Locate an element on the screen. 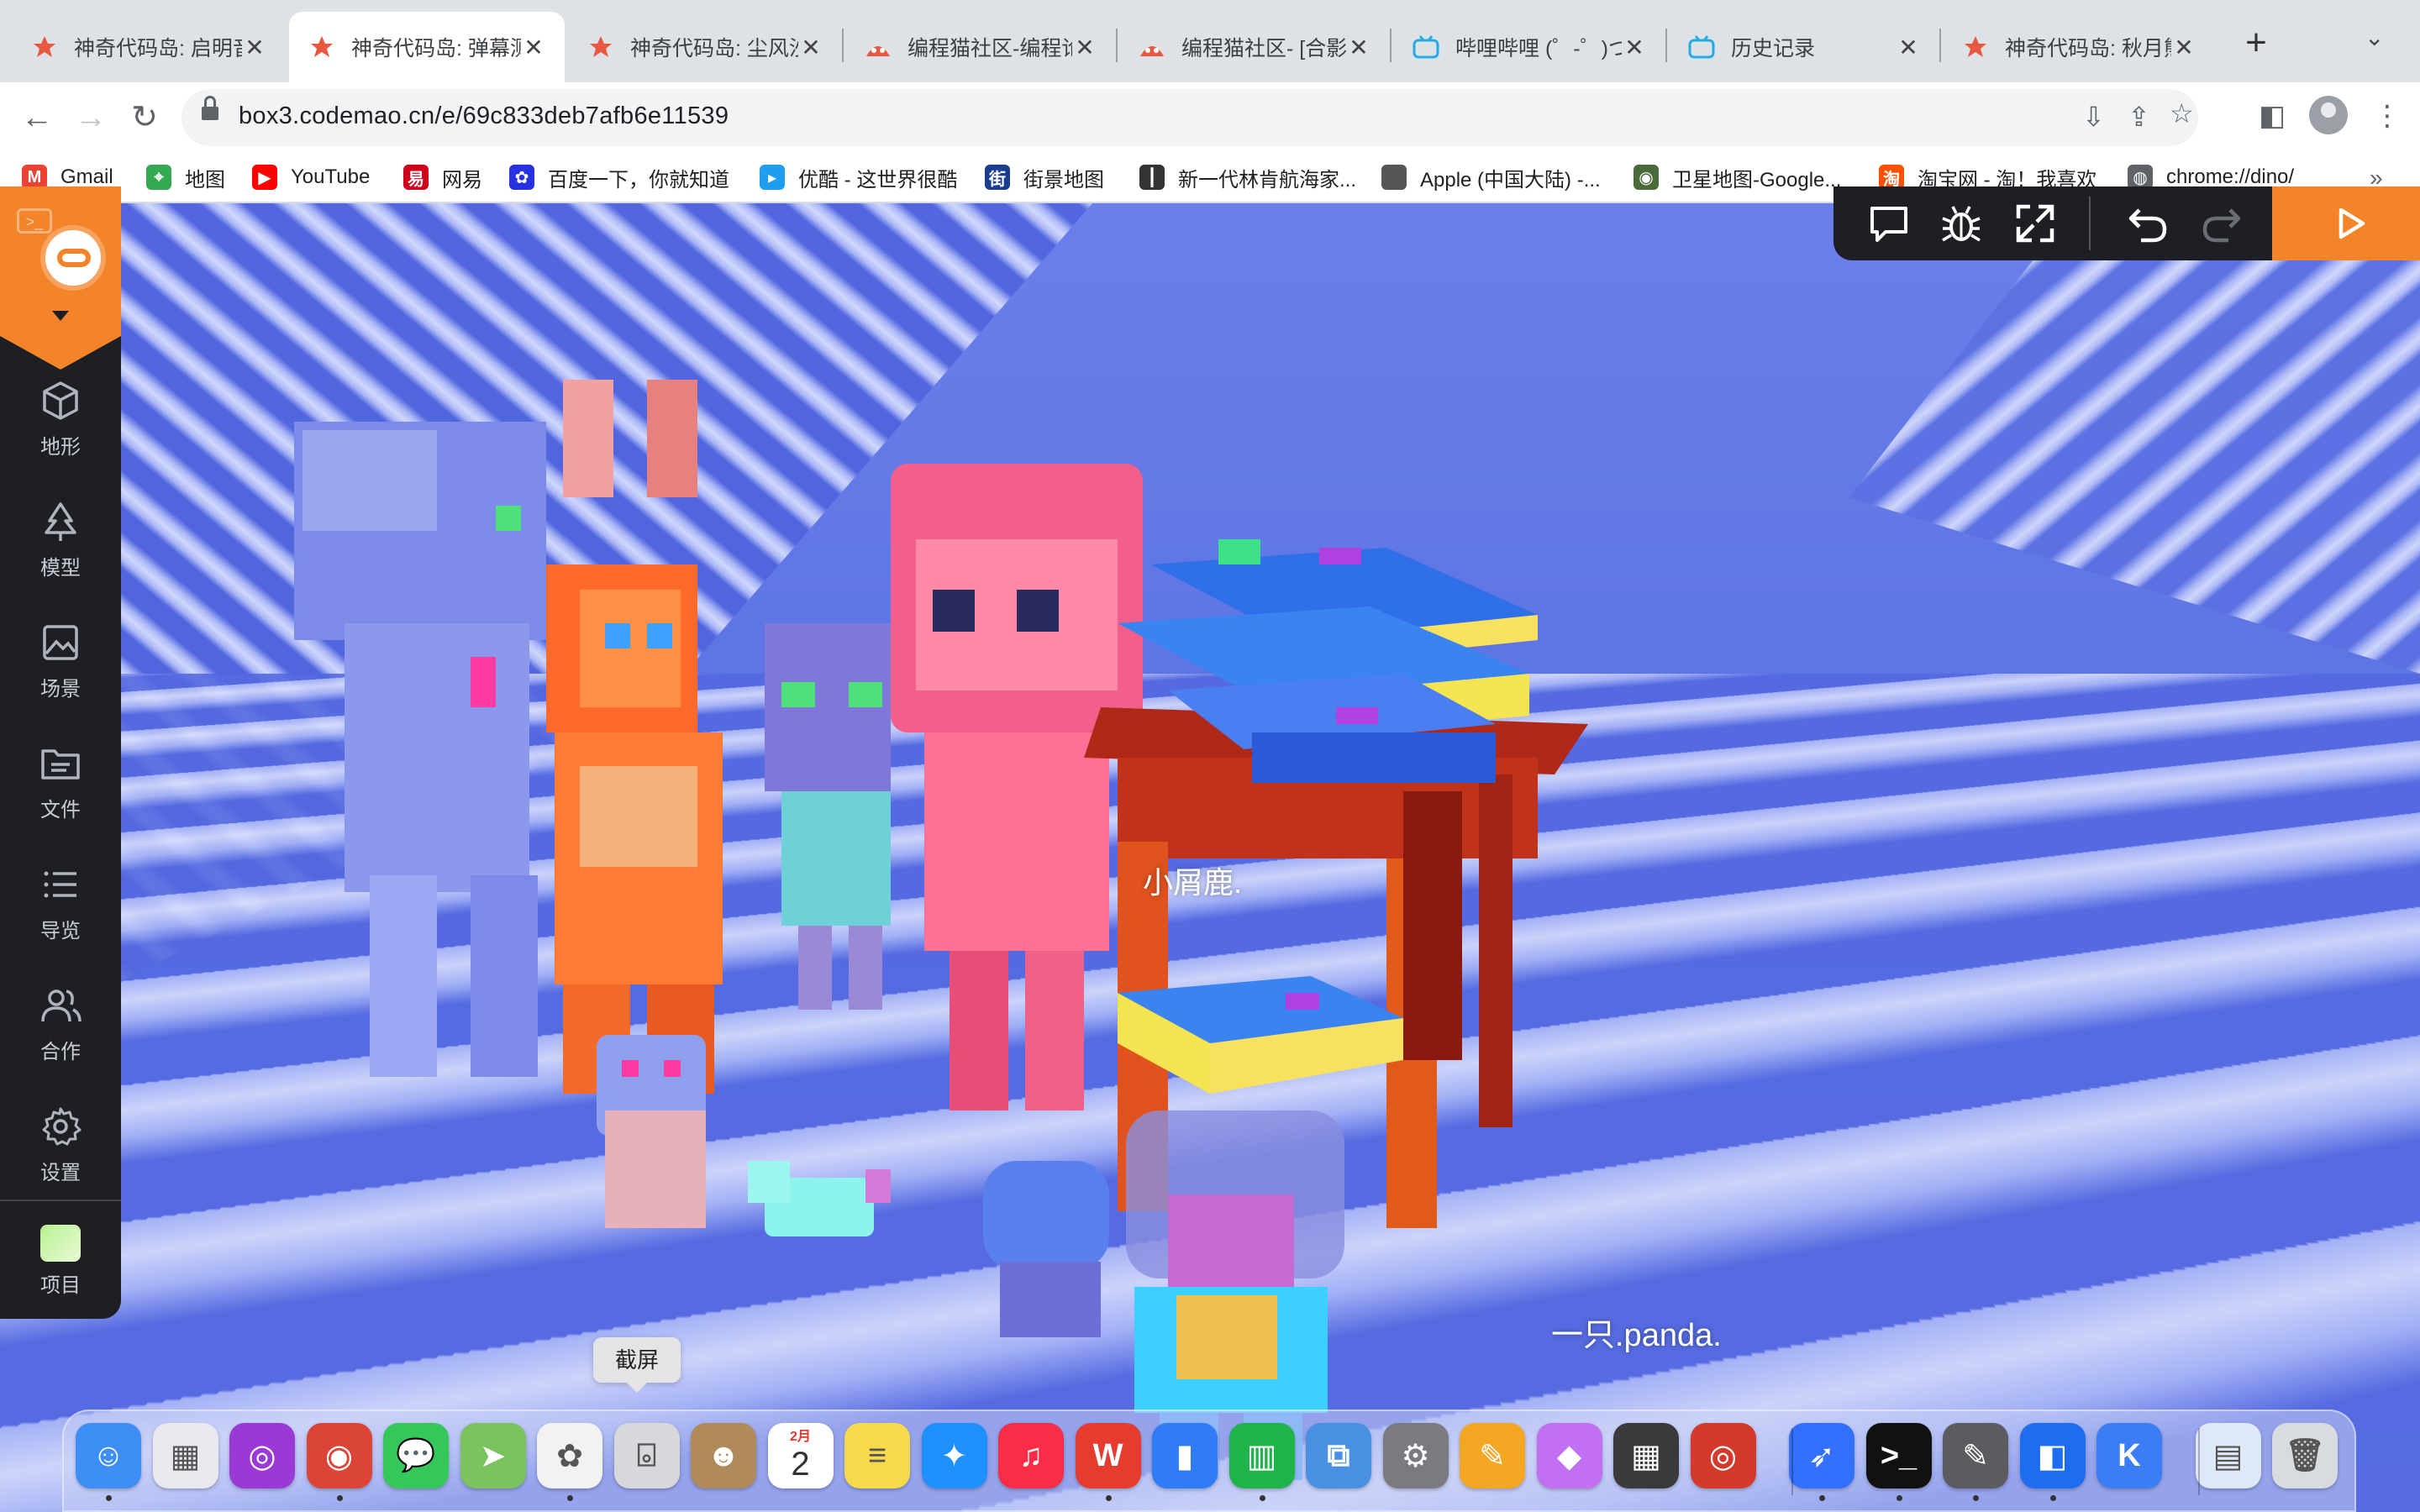  tab-7: 神奇代码岛: 秋月熊 ✕ is located at coordinates (2079, 47).